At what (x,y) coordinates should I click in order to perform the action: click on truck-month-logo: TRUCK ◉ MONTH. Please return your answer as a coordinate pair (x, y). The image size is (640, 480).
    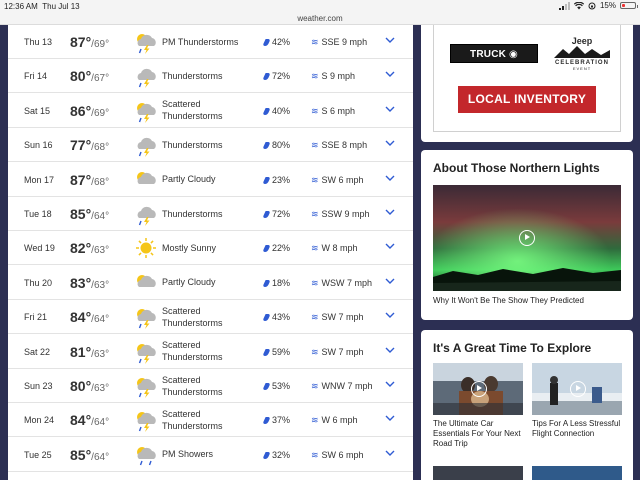
    Looking at the image, I should click on (494, 61).